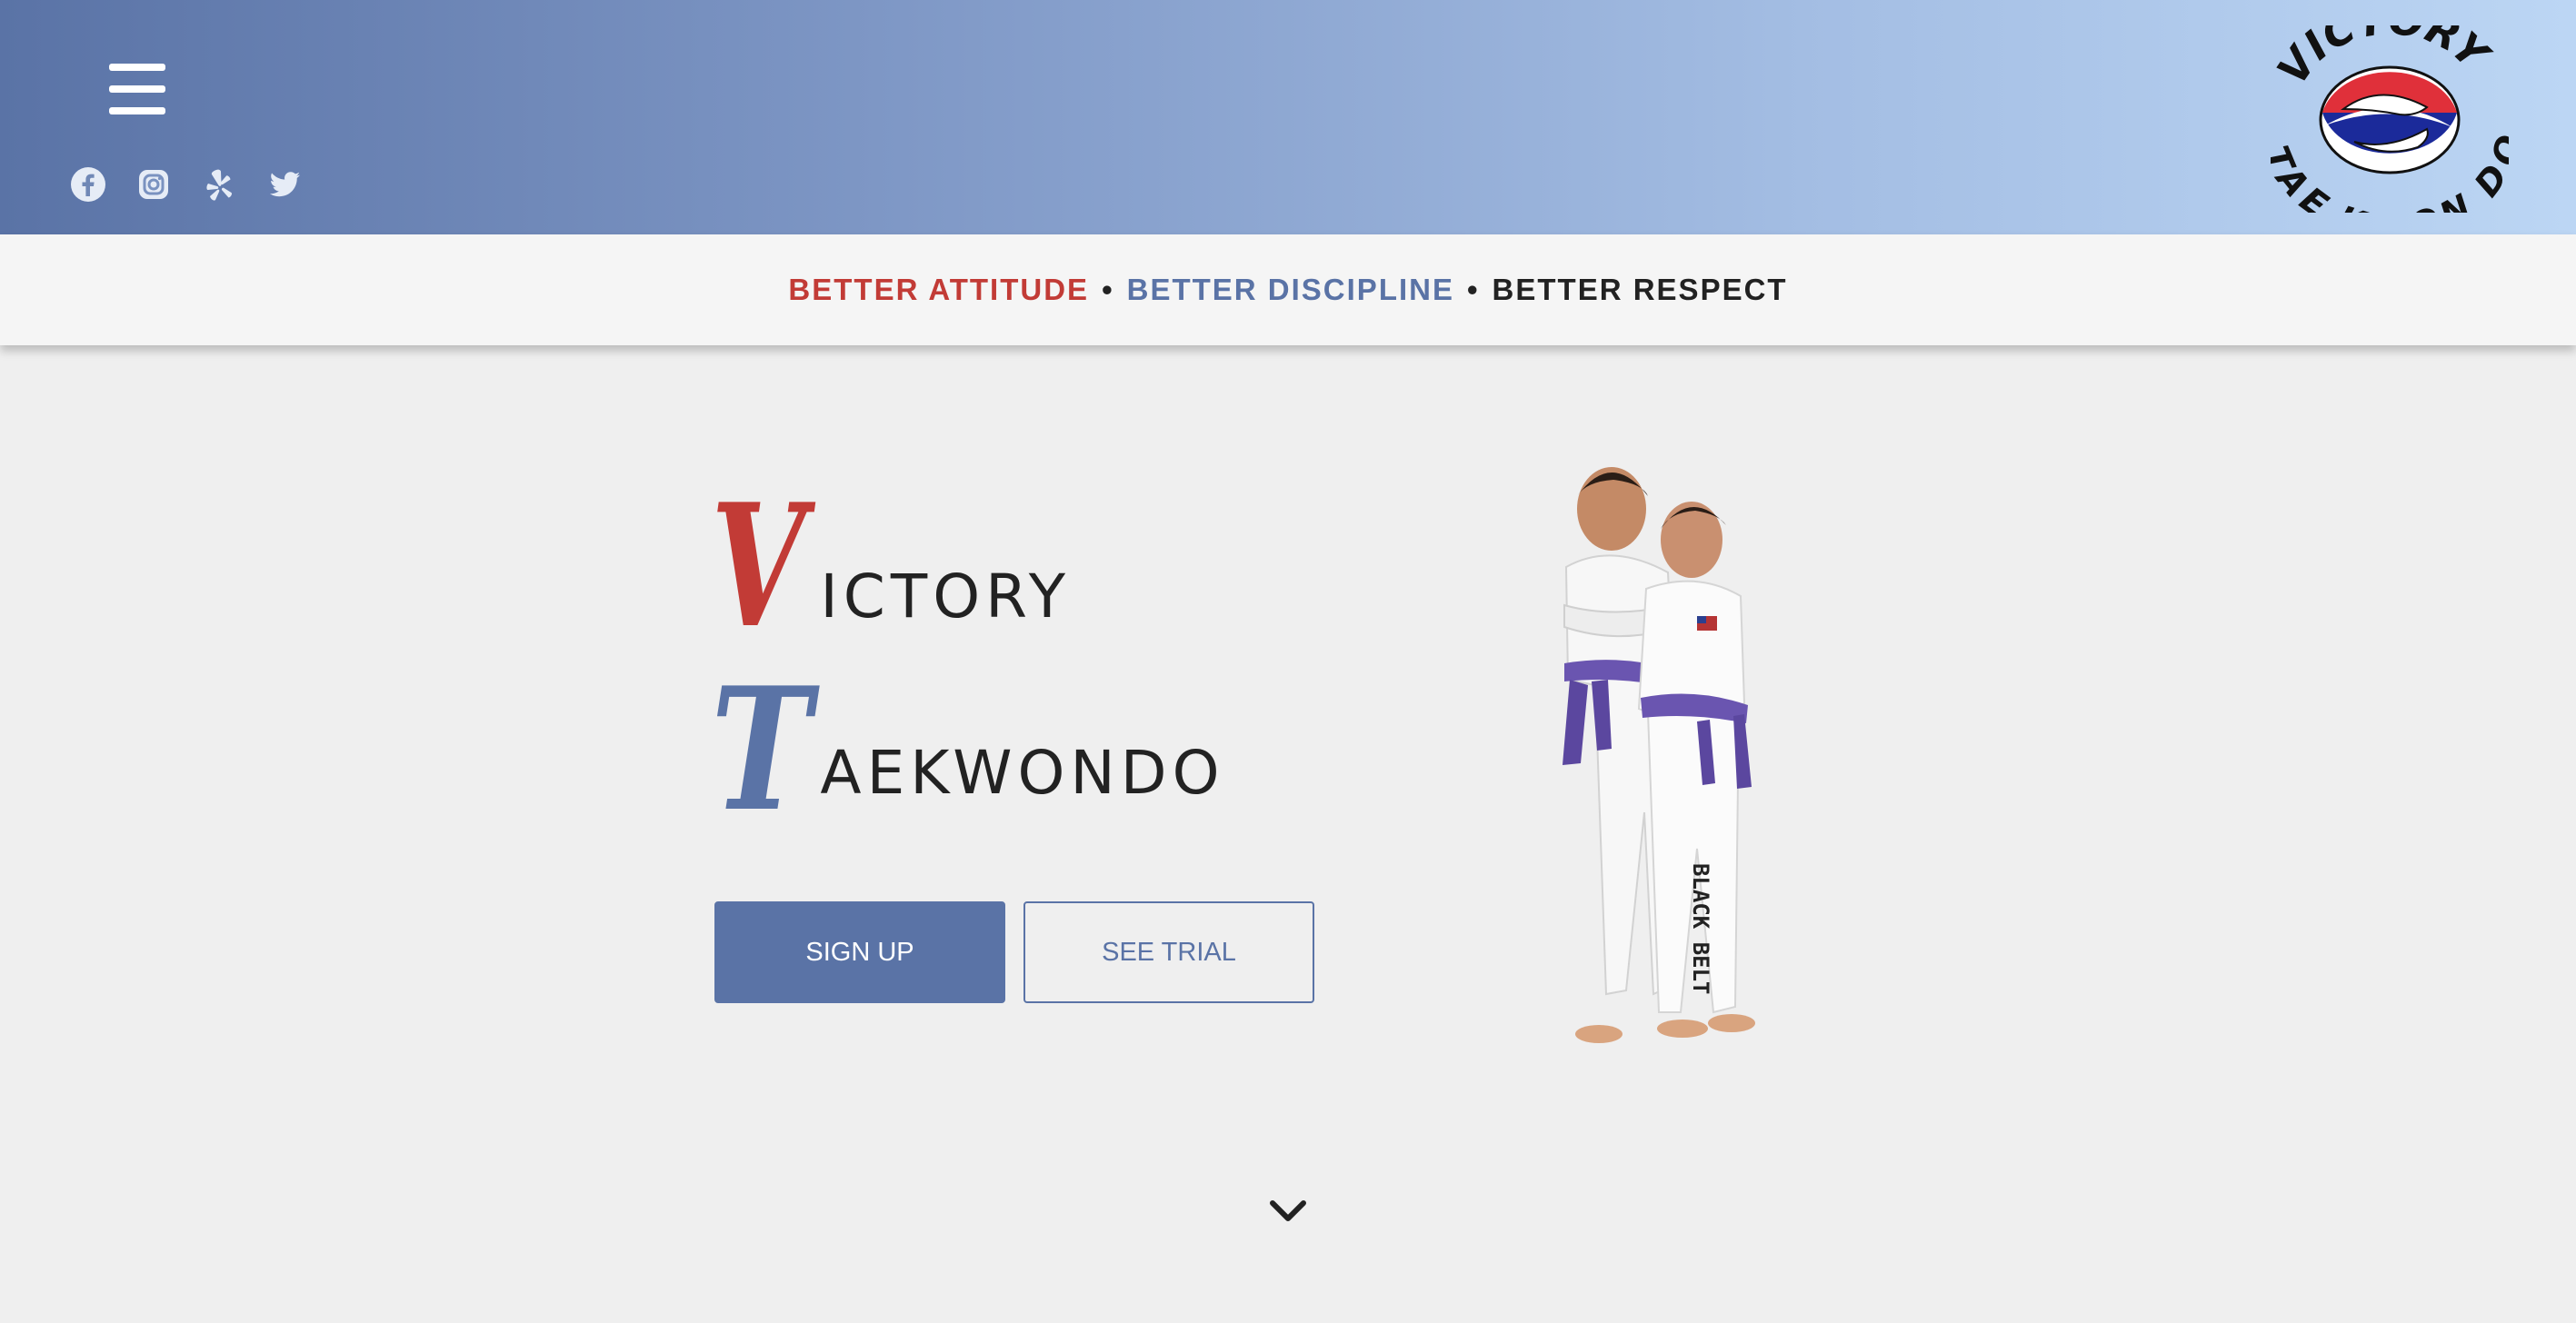  Describe the element at coordinates (939, 289) in the screenshot. I see `tagline-attitude: BETTER ATTITUDE` at that location.